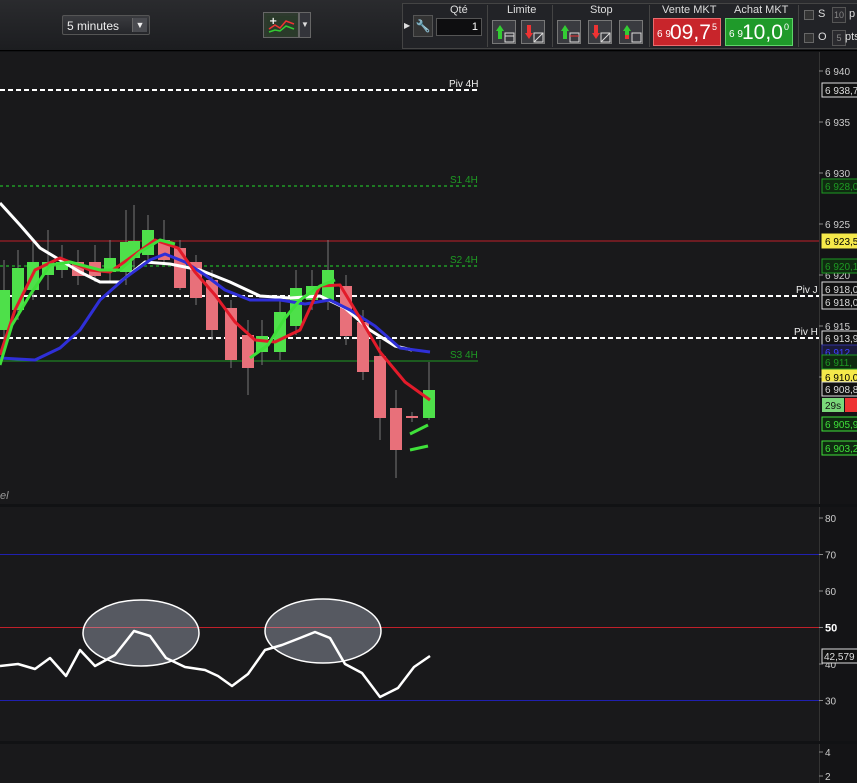 Image resolution: width=857 pixels, height=783 pixels. I want to click on bottom-tick-label: 4, so click(828, 753).